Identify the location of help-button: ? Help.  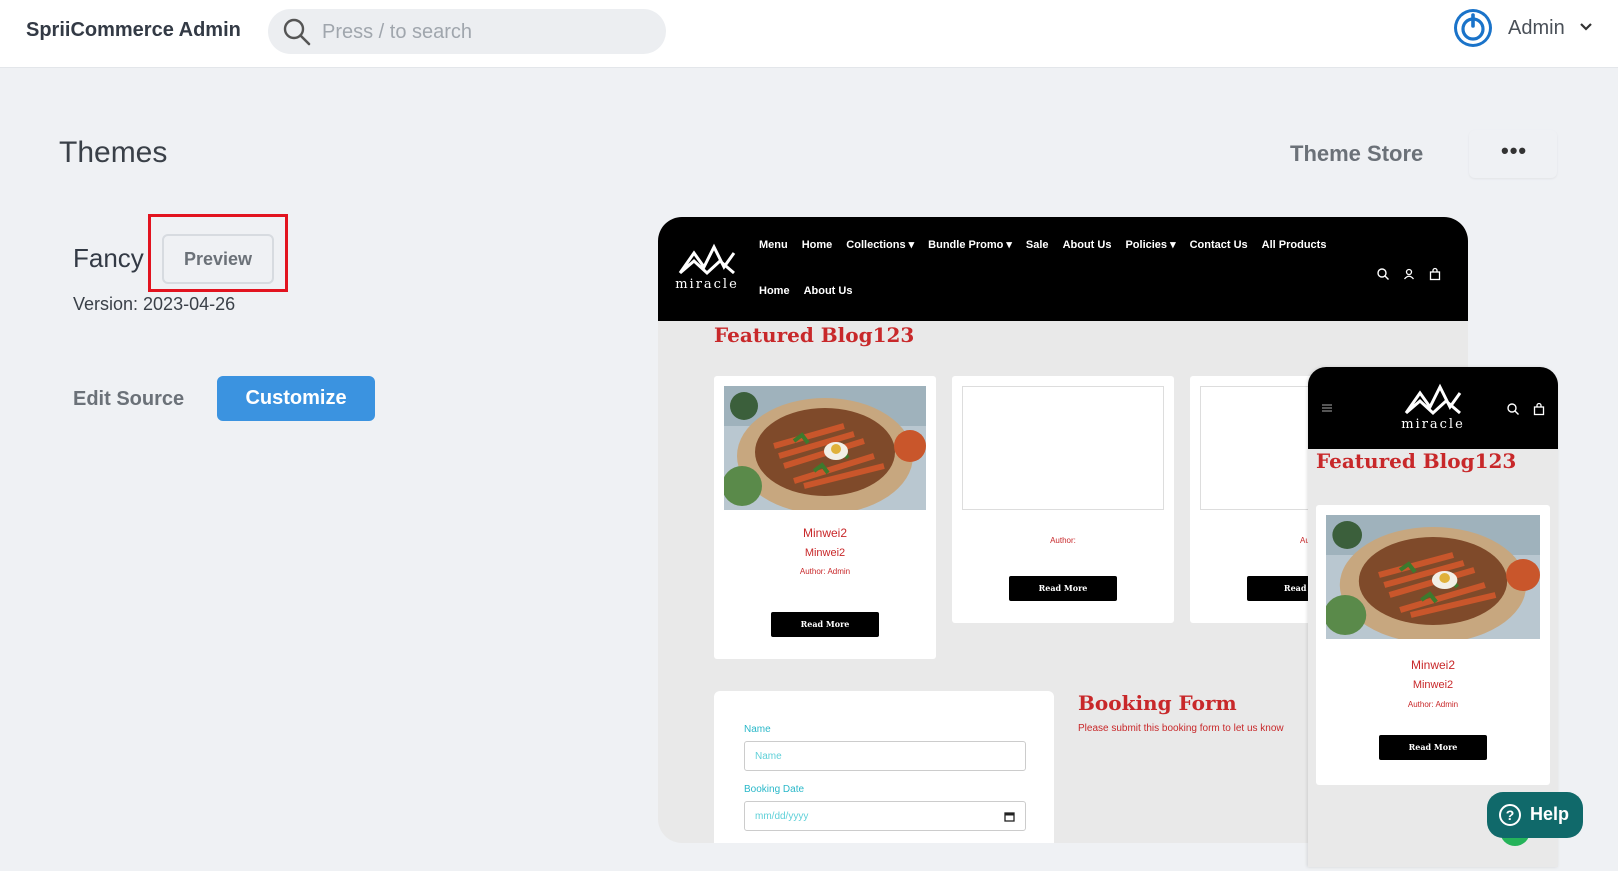
(1535, 815).